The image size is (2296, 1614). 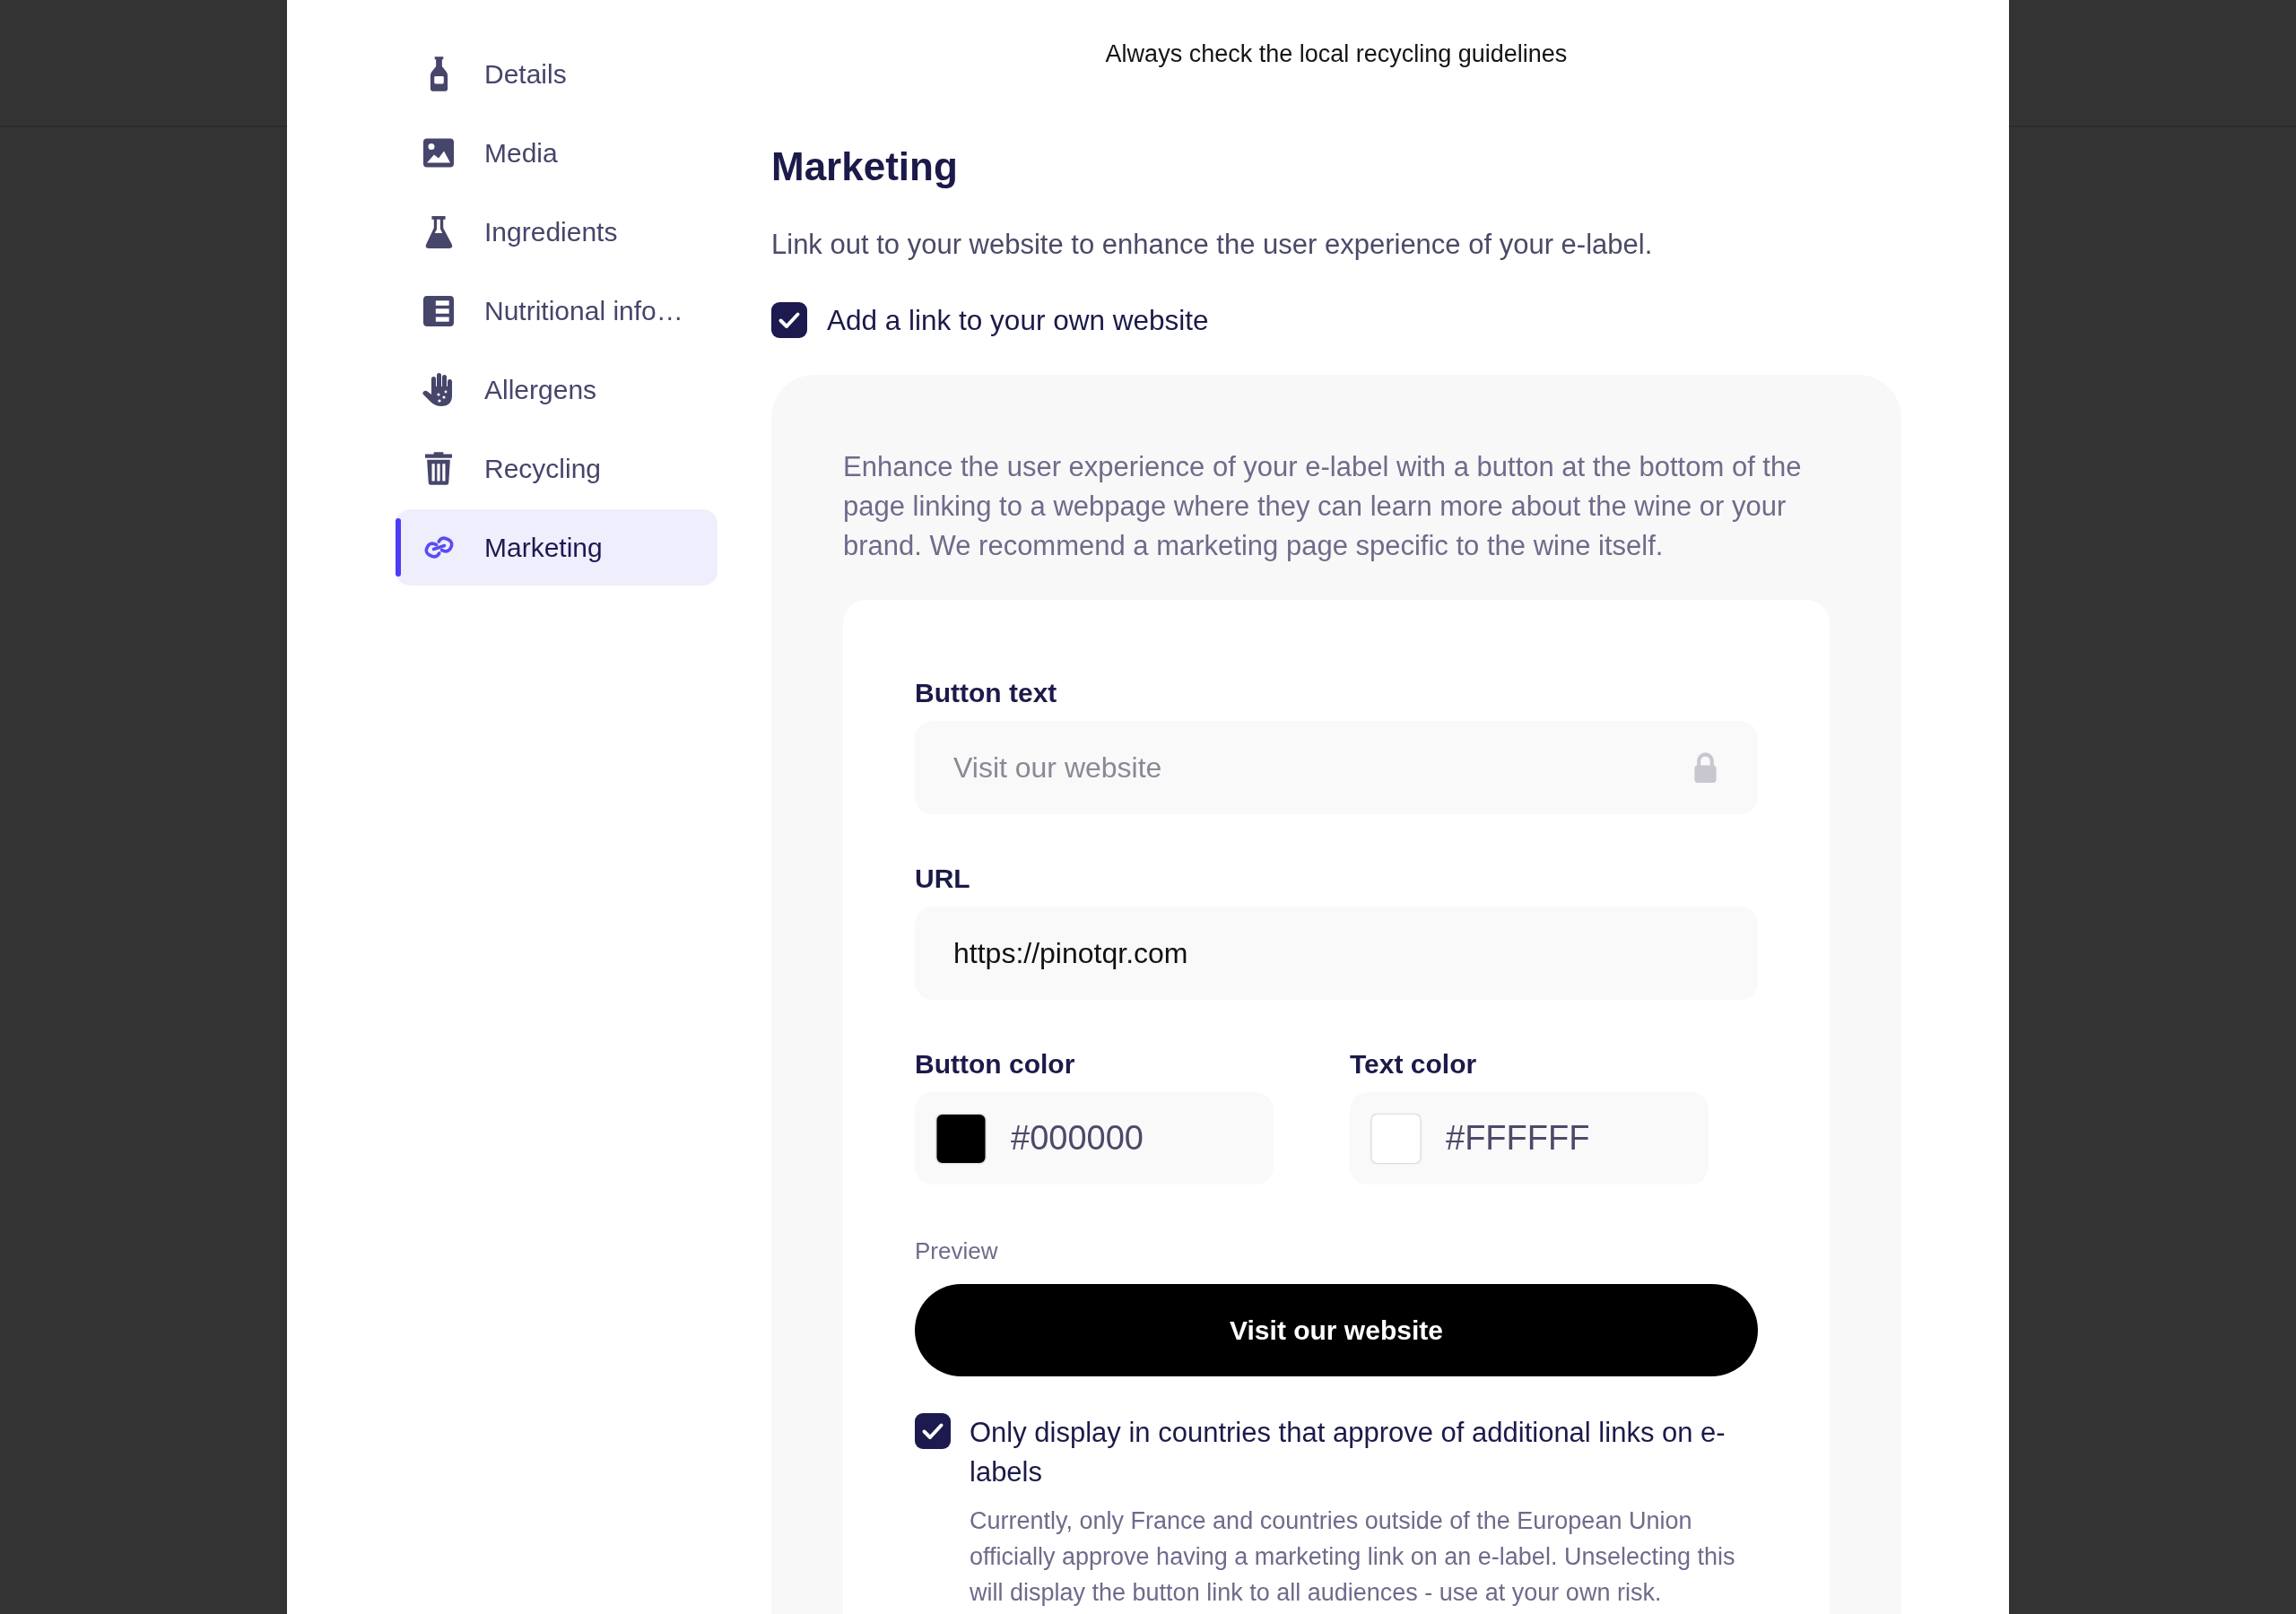 I want to click on color-field: #FFFFFF, so click(x=1529, y=1138).